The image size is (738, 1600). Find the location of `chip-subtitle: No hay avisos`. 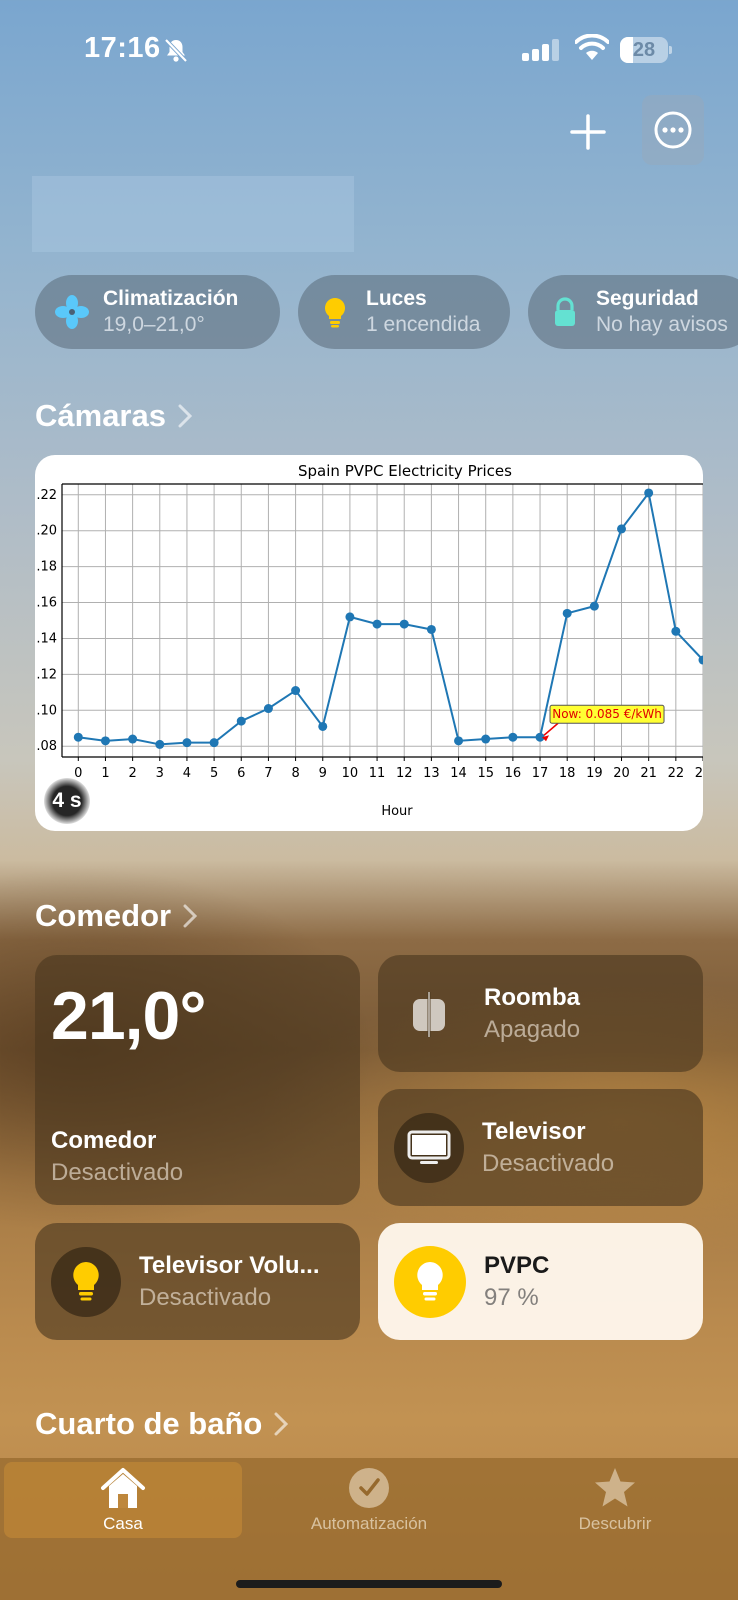

chip-subtitle: No hay avisos is located at coordinates (662, 324).